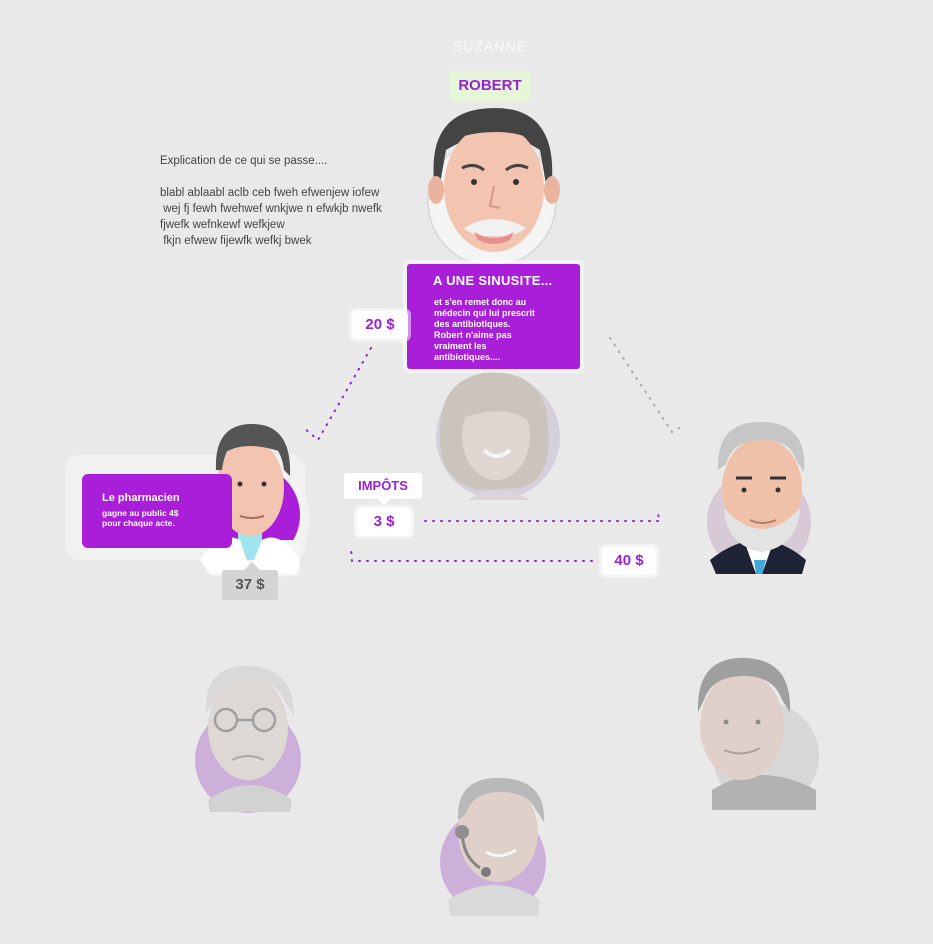 The image size is (933, 944). What do you see at coordinates (337, 394) in the screenshot?
I see `connector-robert-pharmacist` at bounding box center [337, 394].